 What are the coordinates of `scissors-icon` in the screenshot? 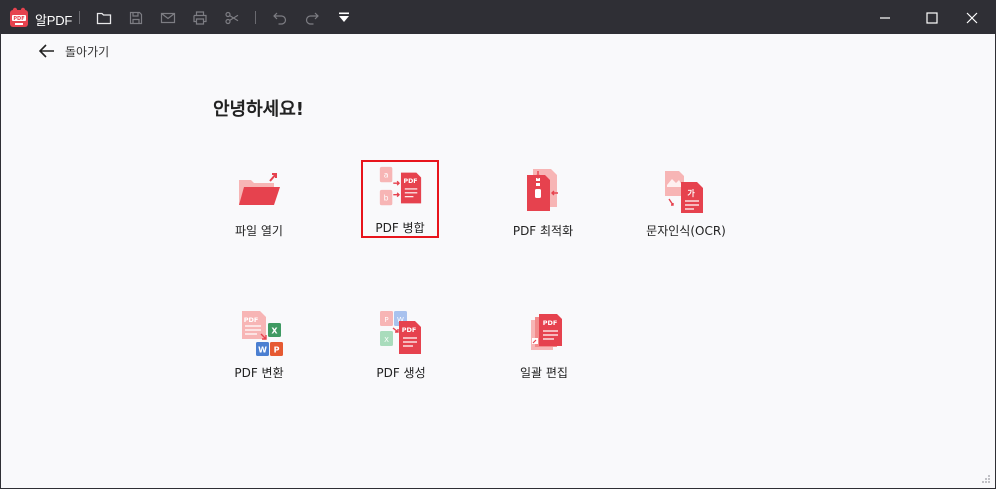 It's located at (232, 17).